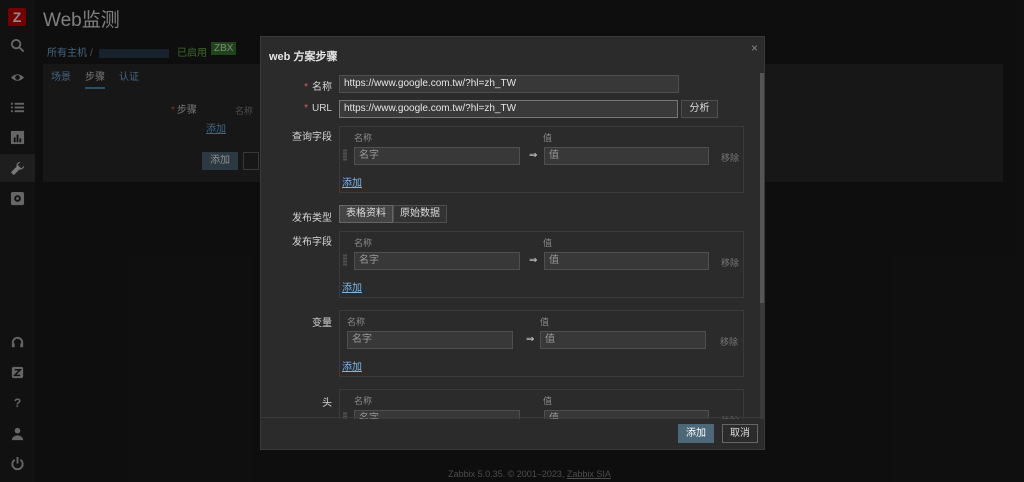 The height and width of the screenshot is (482, 1024). What do you see at coordinates (363, 401) in the screenshot?
I see `headers-col-name: 名称` at bounding box center [363, 401].